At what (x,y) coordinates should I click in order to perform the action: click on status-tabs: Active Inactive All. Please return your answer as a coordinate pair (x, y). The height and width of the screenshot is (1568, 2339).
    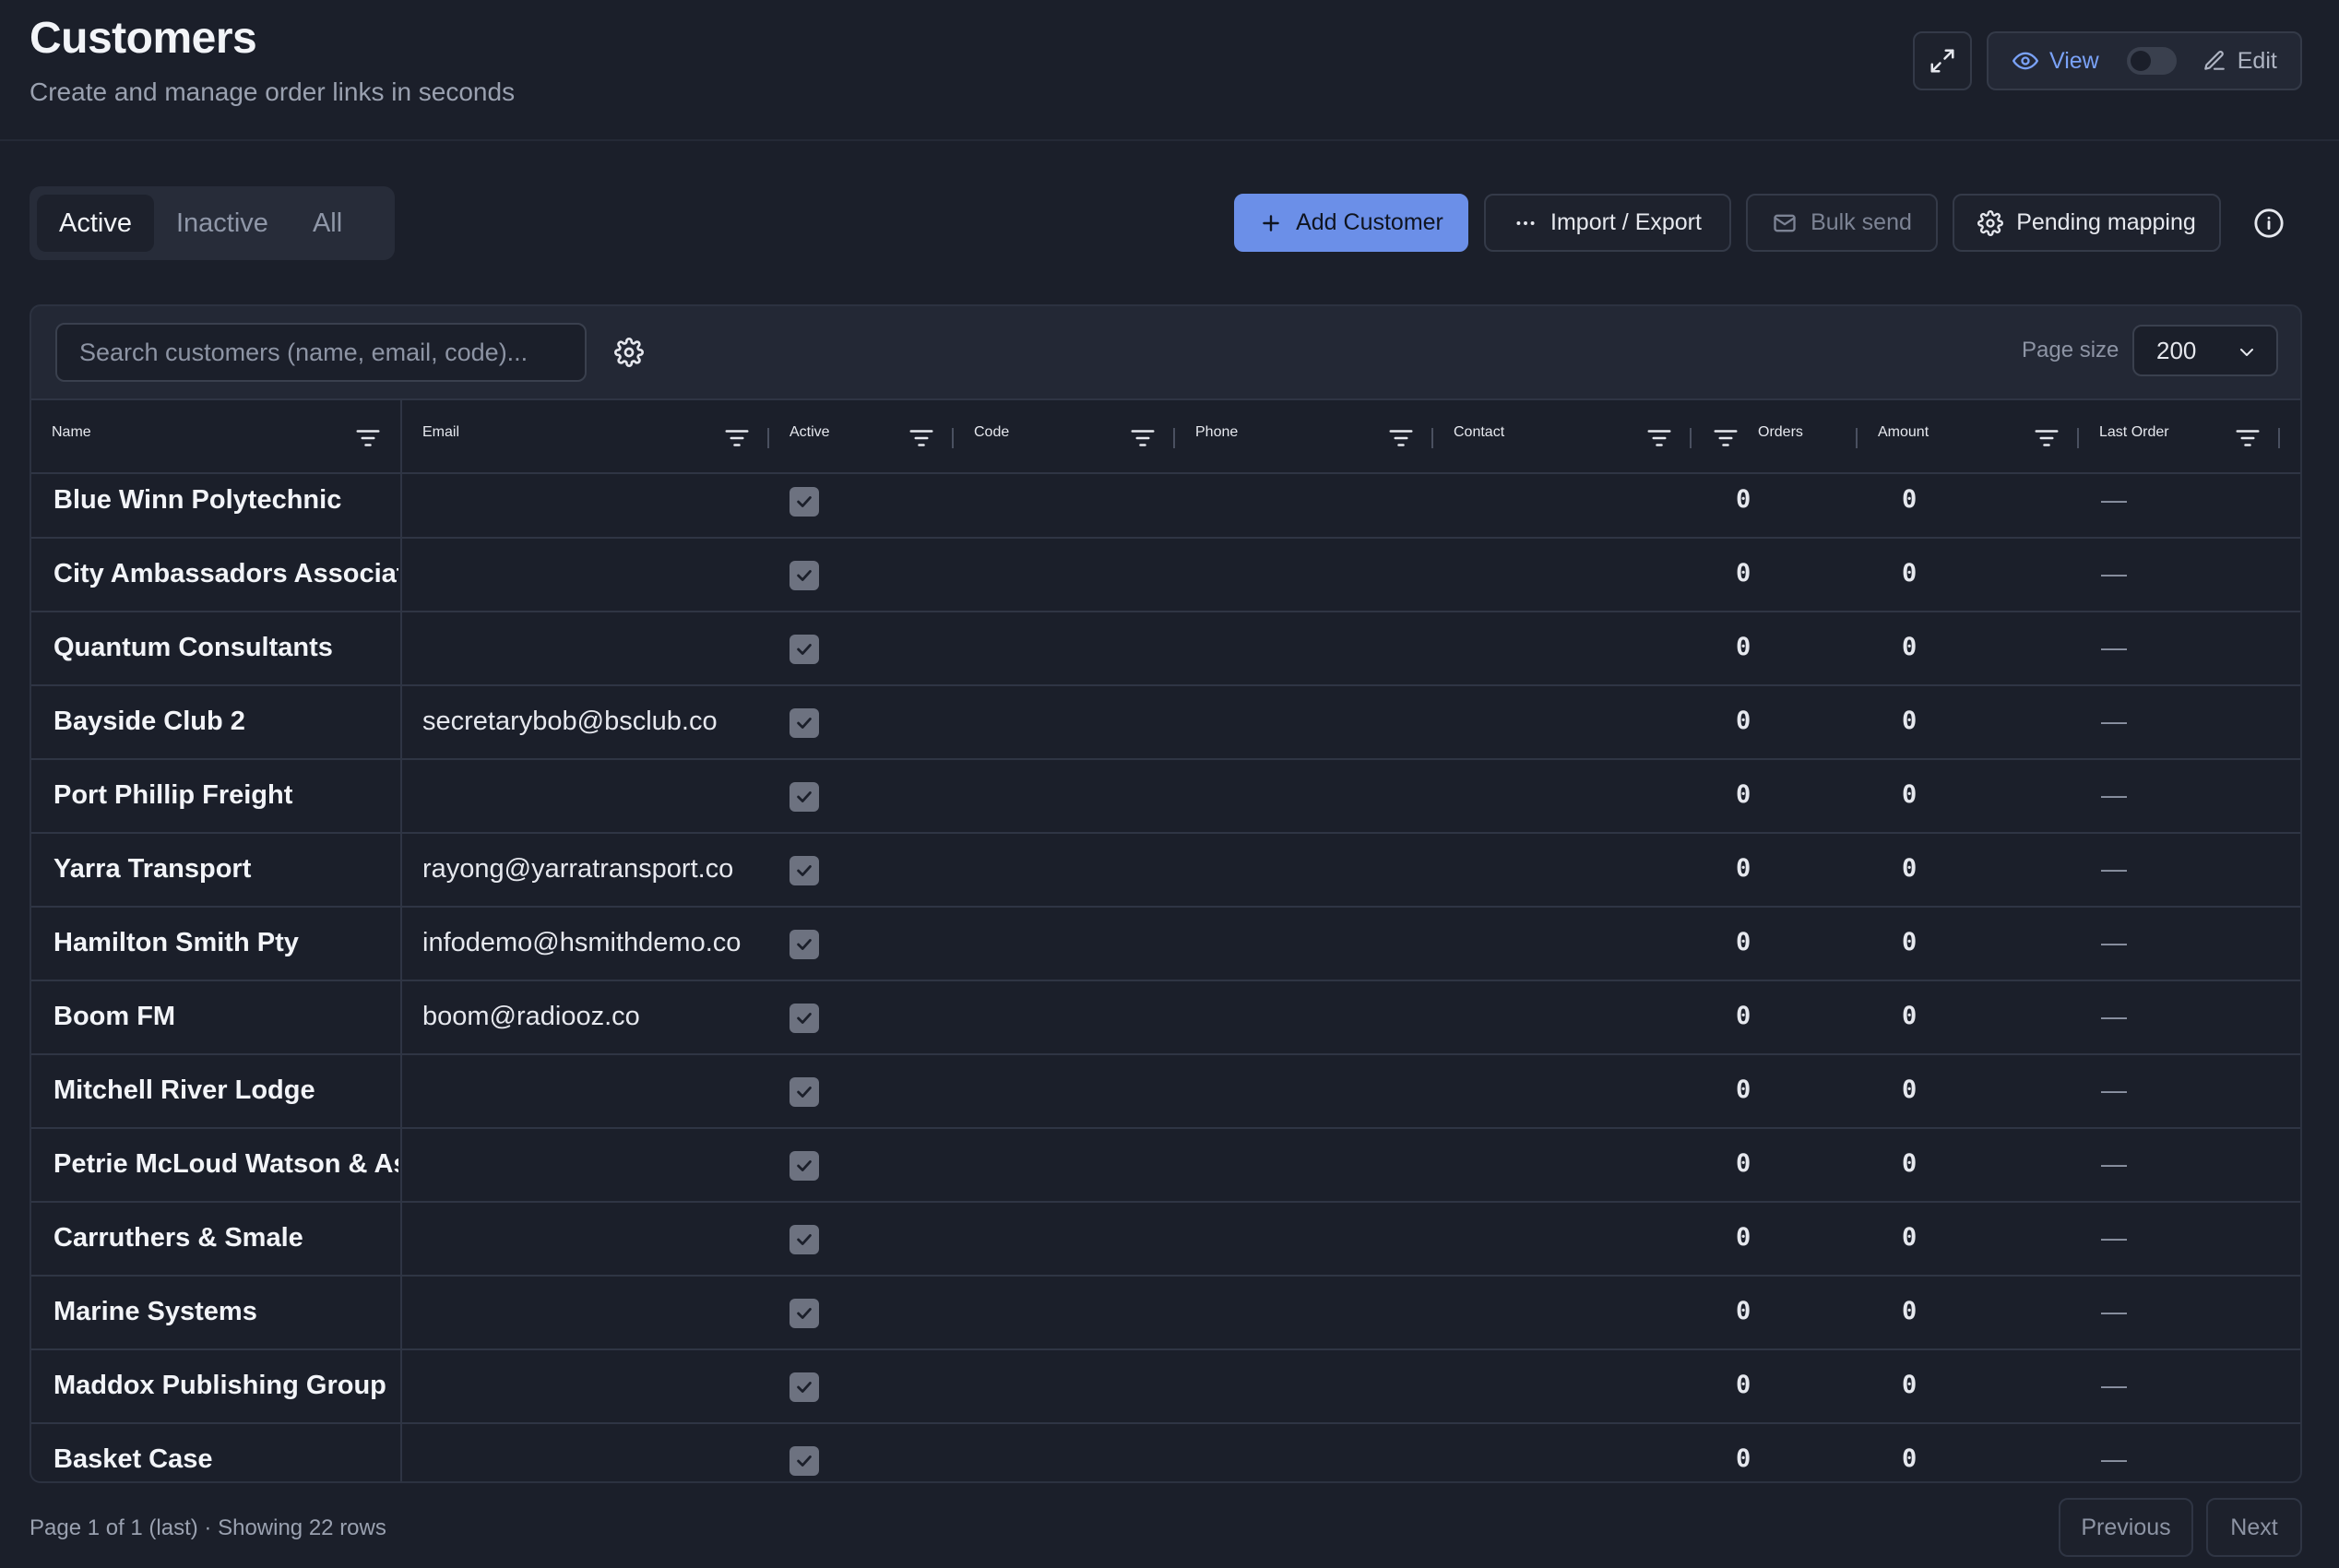
    Looking at the image, I should click on (213, 223).